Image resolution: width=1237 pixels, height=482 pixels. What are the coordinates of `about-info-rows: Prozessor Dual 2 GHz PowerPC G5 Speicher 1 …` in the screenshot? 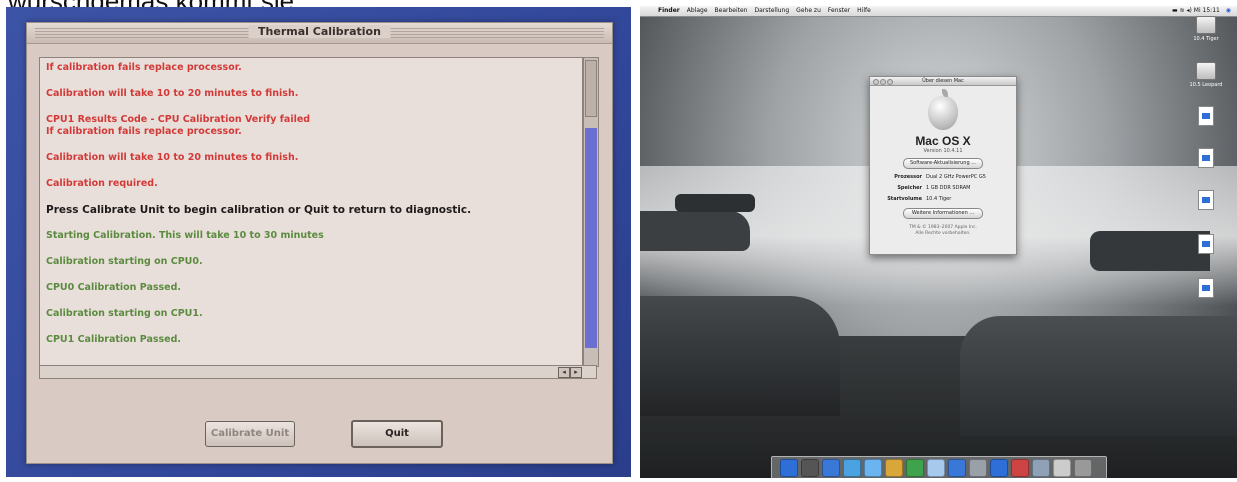 It's located at (943, 188).